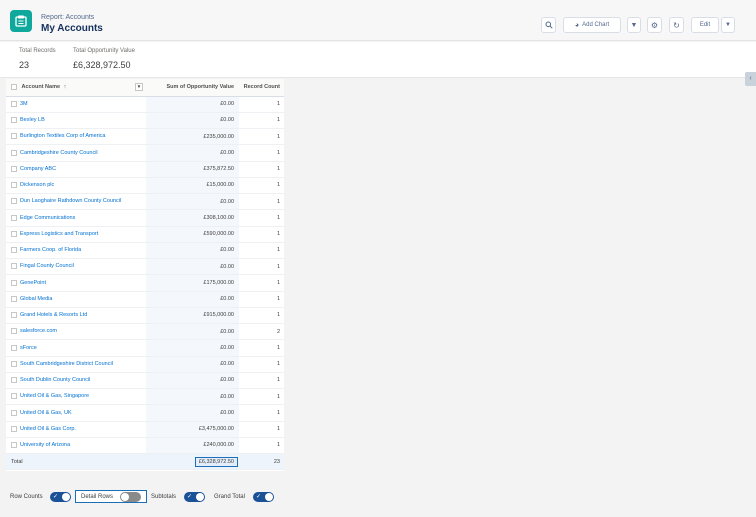 The image size is (756, 517). I want to click on opportunity-value-cell: £375,872.50, so click(192, 169).